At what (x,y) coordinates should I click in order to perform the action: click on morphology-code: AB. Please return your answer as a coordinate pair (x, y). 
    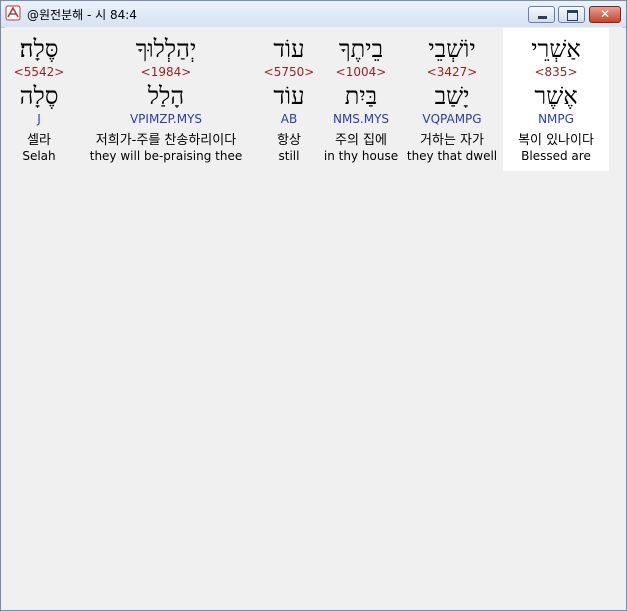
    Looking at the image, I should click on (289, 119).